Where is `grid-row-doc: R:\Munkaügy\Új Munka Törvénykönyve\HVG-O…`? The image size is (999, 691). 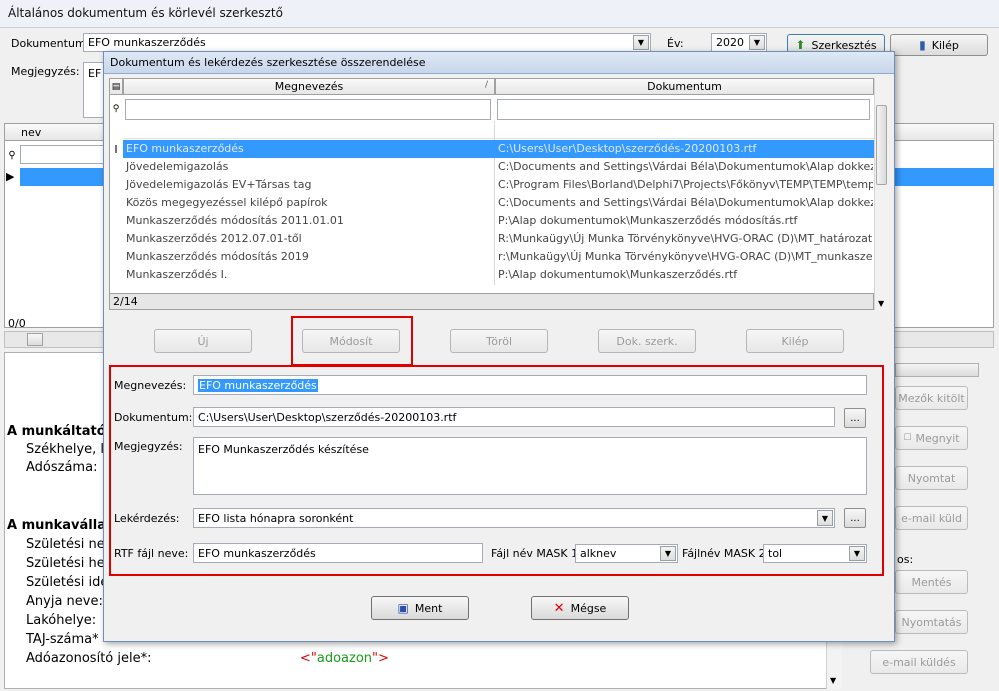 grid-row-doc: R:\Munkaügy\Új Munka Törvénykönyve\HVG-O… is located at coordinates (684, 239).